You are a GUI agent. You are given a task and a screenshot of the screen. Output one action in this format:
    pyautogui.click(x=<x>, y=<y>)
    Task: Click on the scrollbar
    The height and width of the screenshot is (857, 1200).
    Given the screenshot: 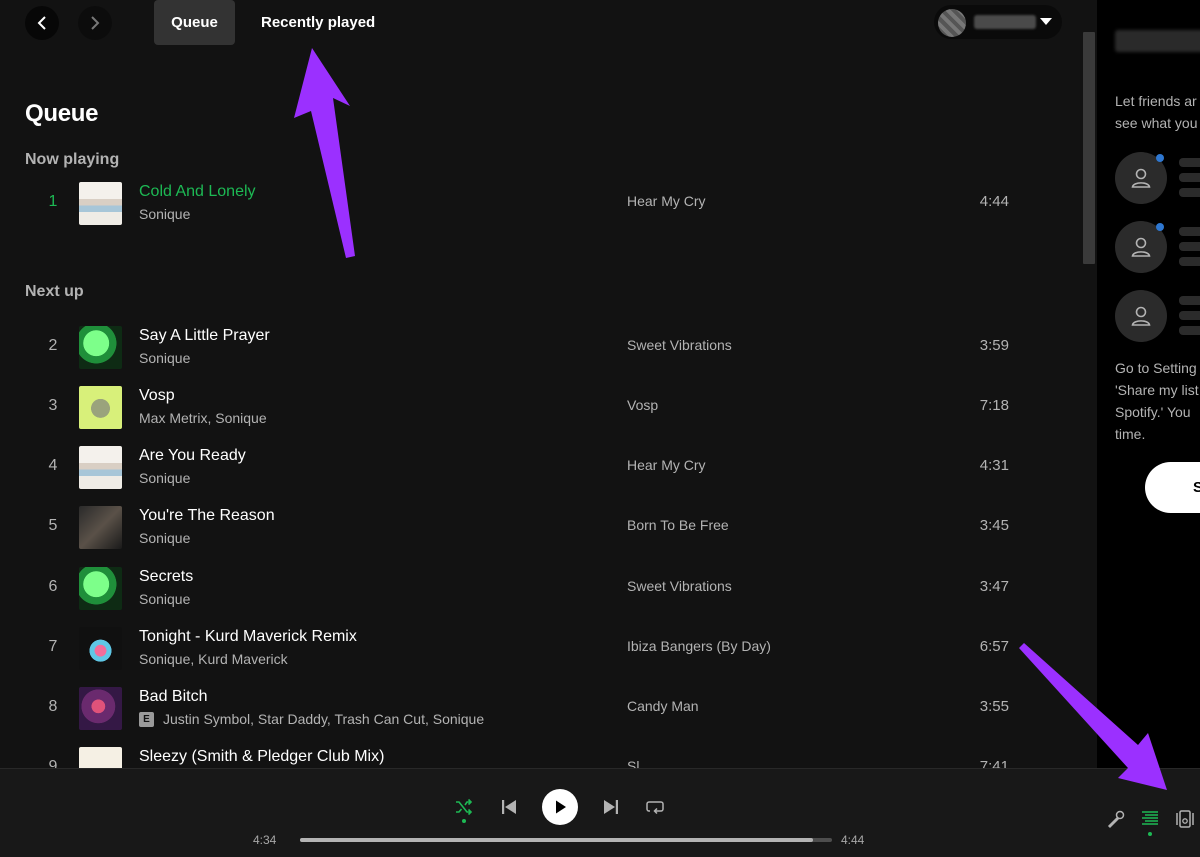 What is the action you would take?
    pyautogui.click(x=1089, y=148)
    